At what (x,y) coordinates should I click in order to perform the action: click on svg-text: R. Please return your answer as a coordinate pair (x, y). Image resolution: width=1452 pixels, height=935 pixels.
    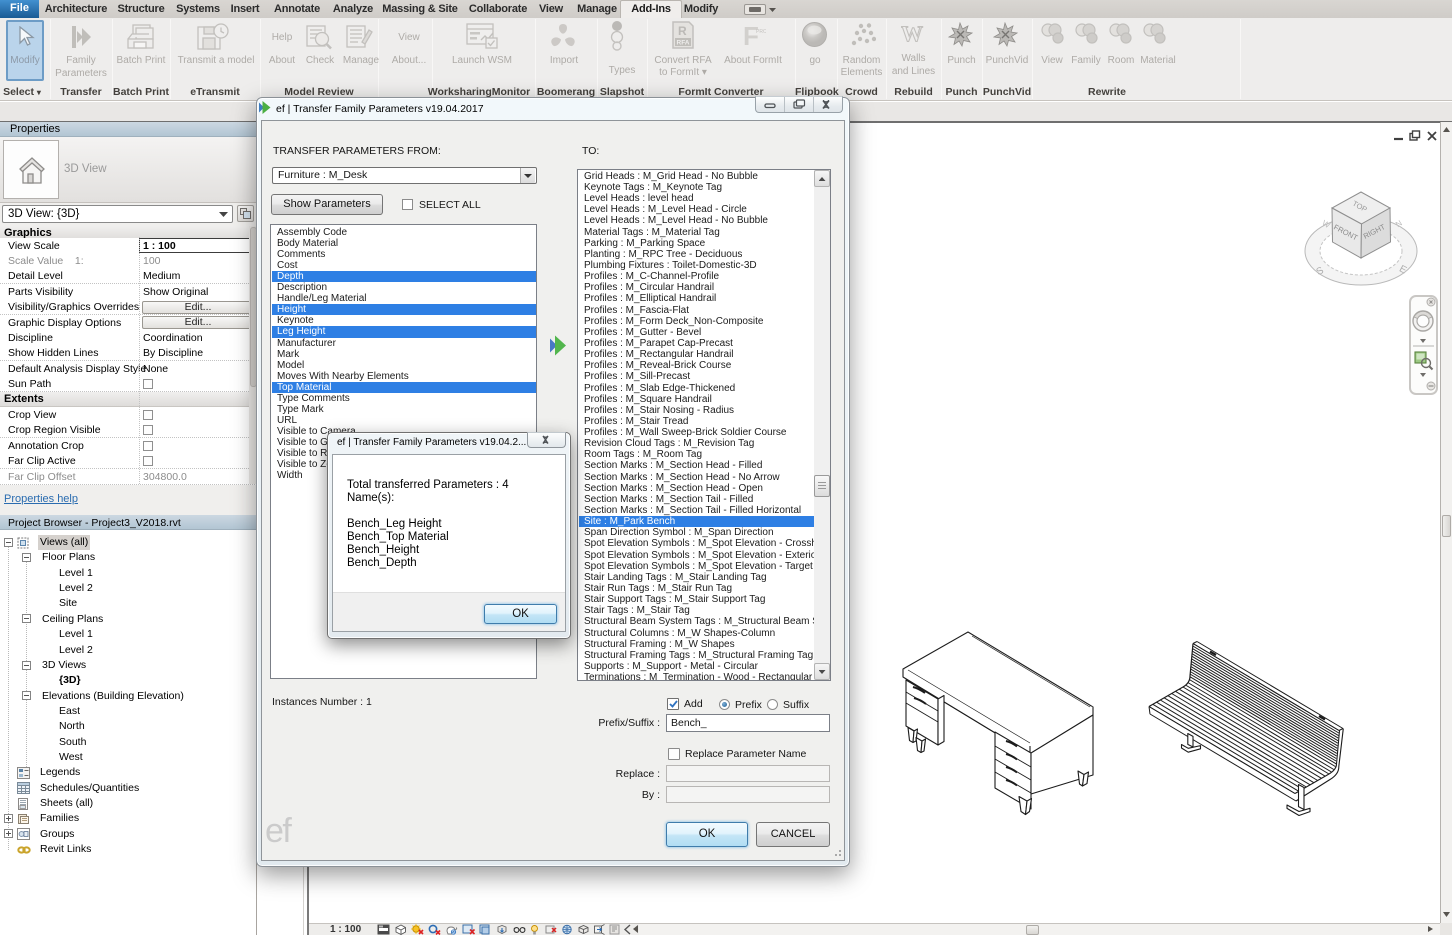
    Looking at the image, I should click on (682, 31).